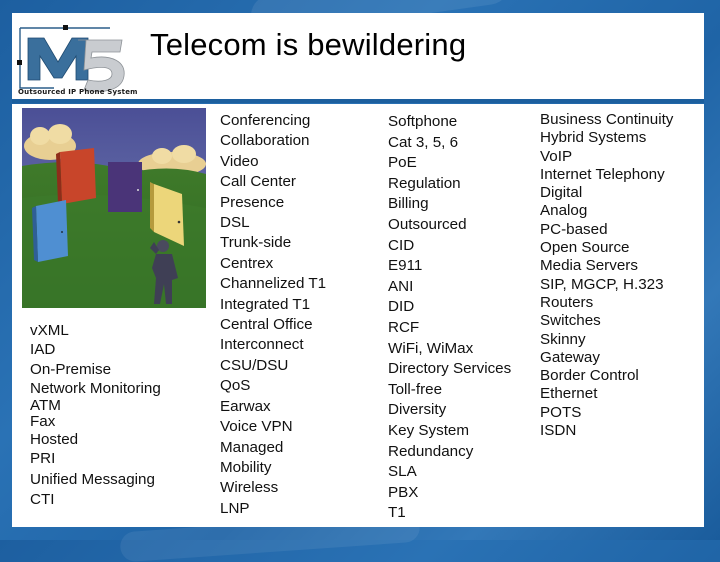 Image resolution: width=720 pixels, height=562 pixels. Describe the element at coordinates (247, 263) in the screenshot. I see `list-item: Centrex` at that location.